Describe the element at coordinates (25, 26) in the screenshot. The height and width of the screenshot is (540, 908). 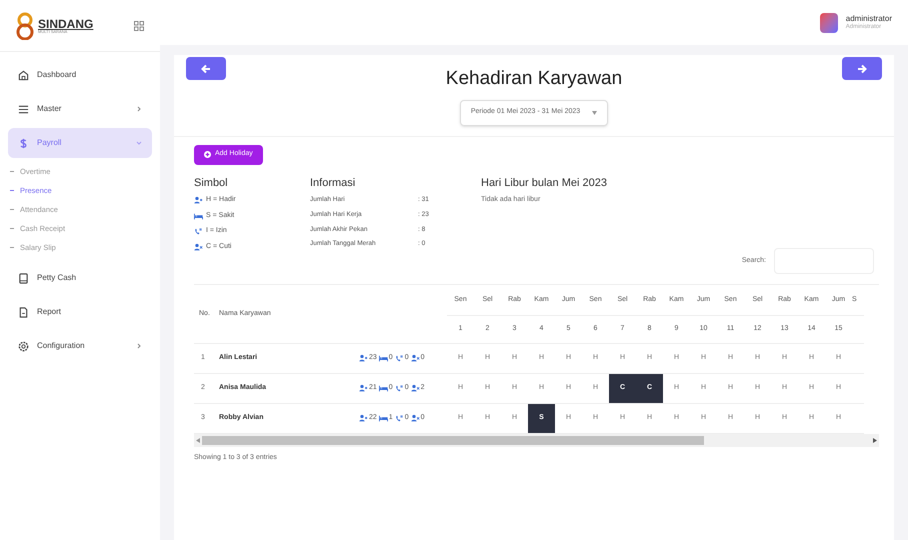
I see `logo-icon` at that location.